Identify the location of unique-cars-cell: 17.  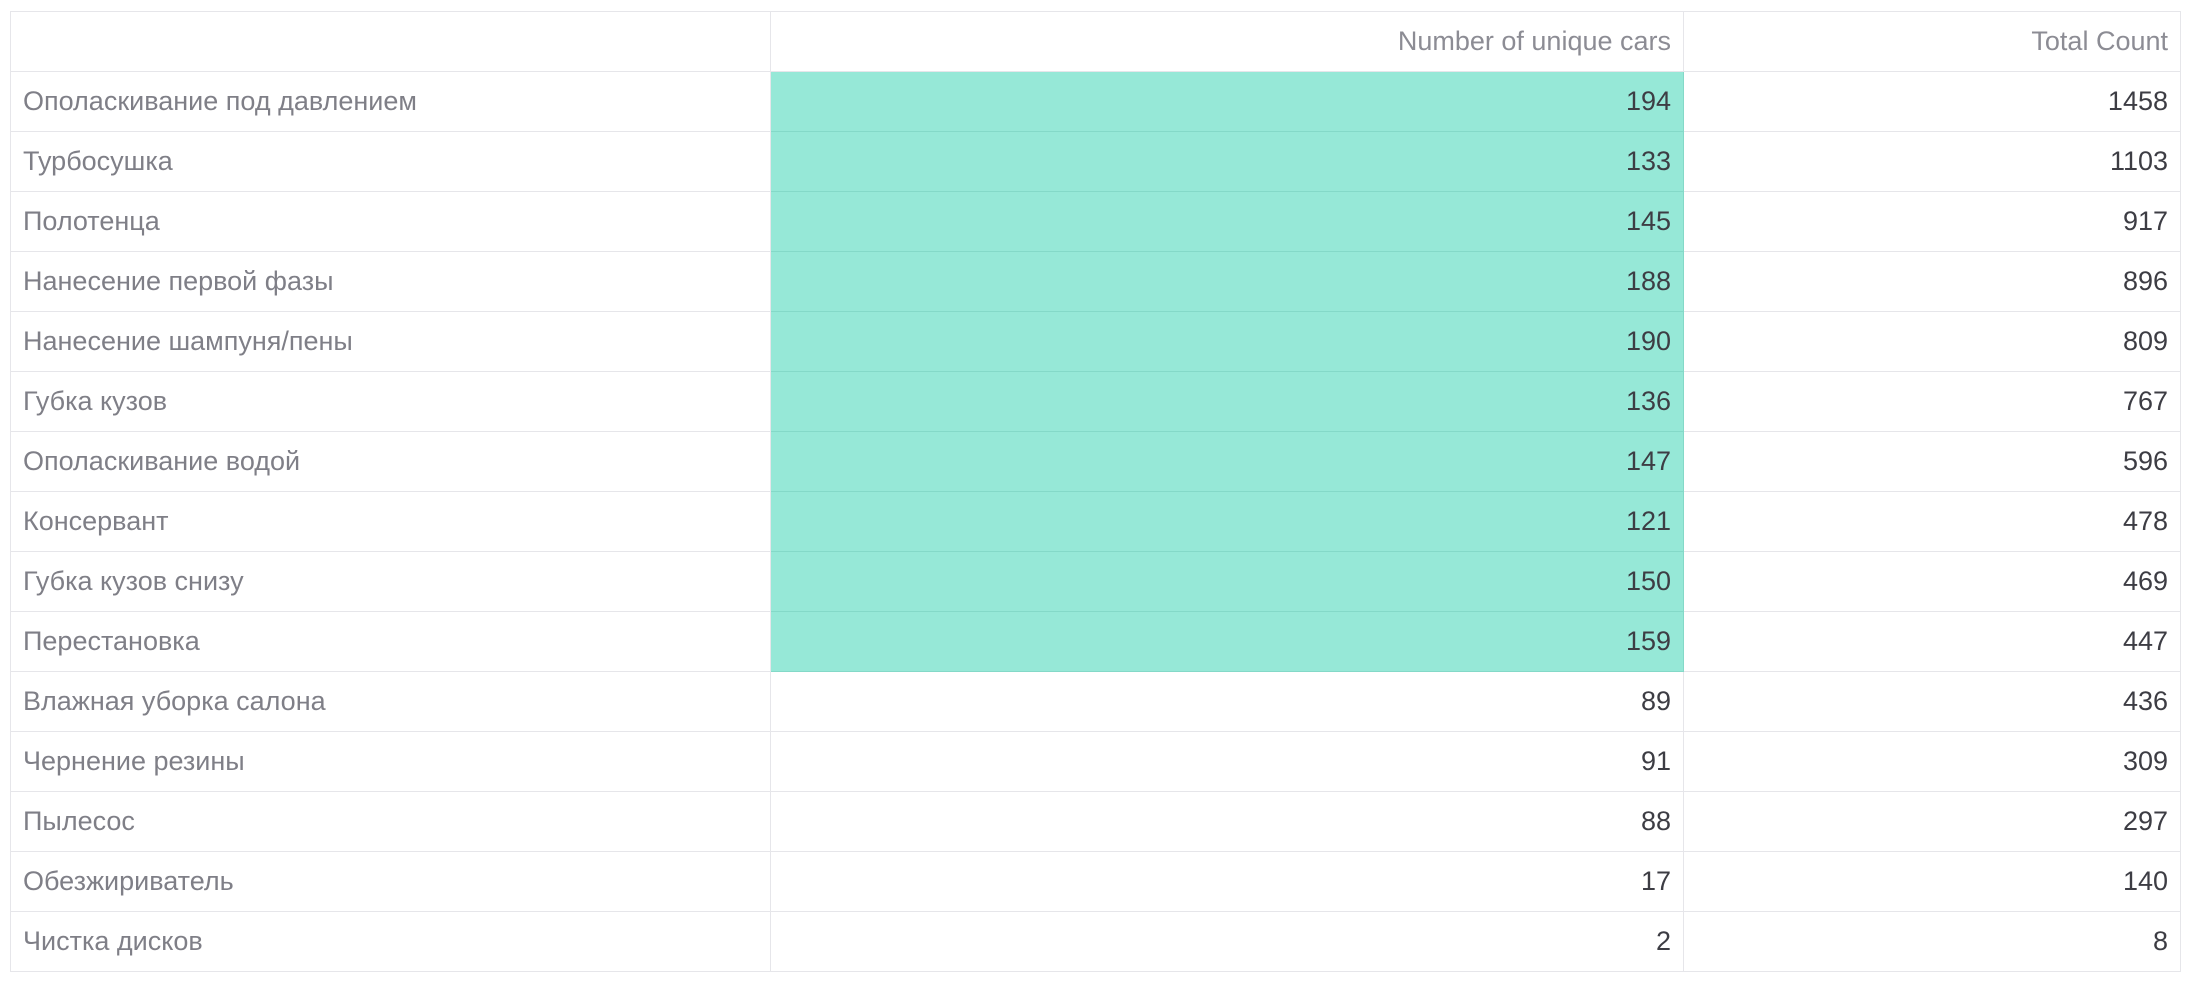
(1227, 881).